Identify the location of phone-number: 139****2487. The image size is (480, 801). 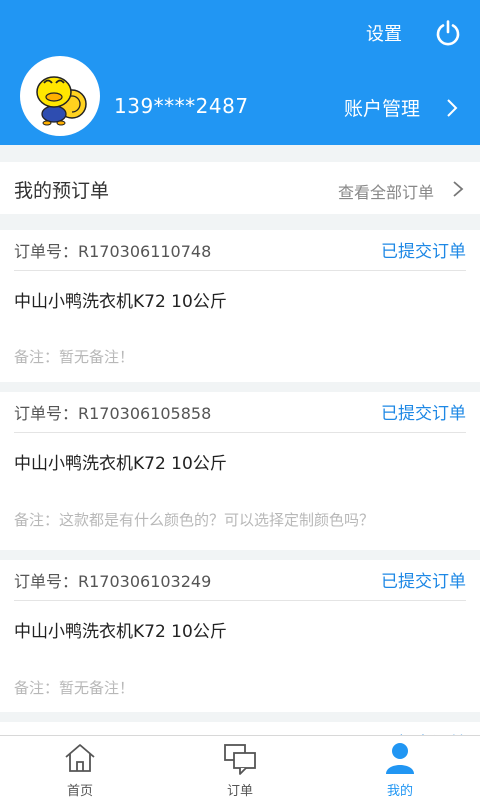
(181, 106).